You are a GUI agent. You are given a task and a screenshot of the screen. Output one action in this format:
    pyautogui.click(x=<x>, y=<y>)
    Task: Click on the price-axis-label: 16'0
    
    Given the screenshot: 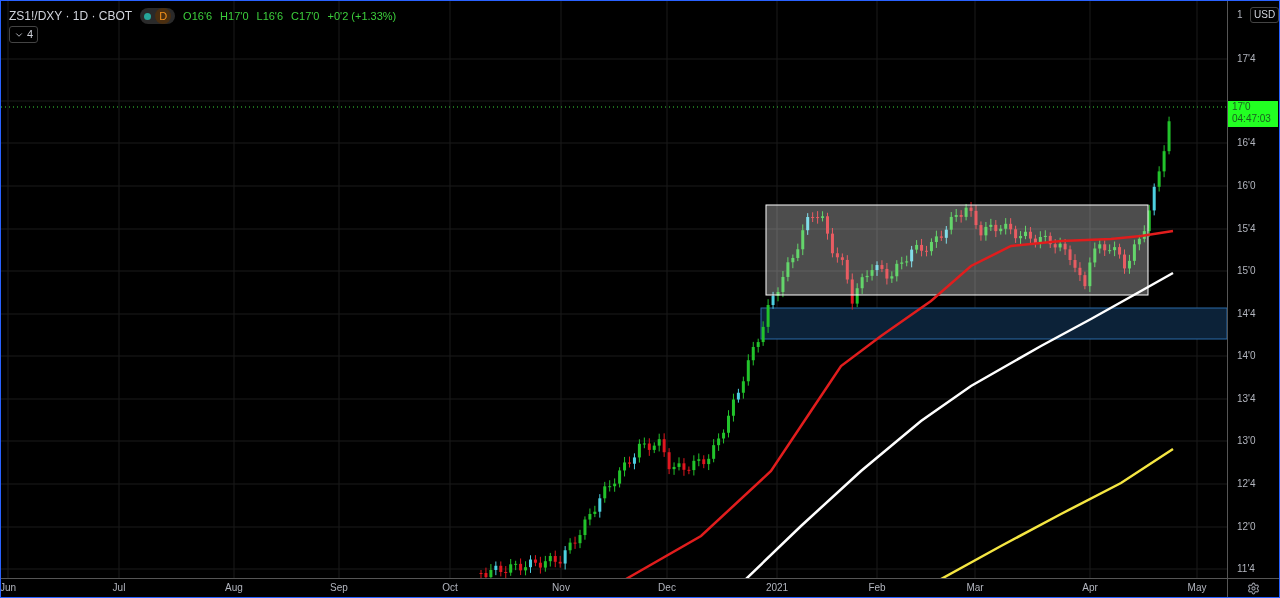 What is the action you would take?
    pyautogui.click(x=1246, y=186)
    